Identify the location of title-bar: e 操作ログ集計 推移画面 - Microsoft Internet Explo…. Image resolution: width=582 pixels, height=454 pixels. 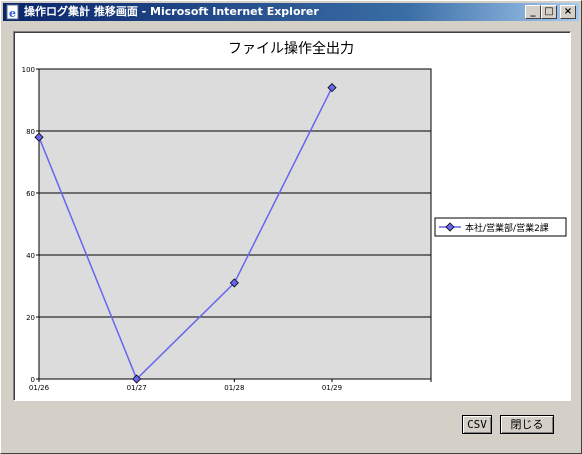
(291, 12).